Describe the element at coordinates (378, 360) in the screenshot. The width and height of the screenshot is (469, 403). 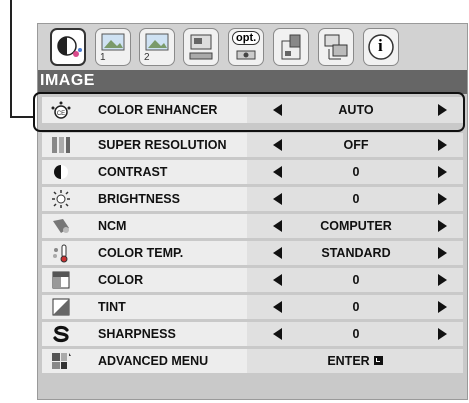
I see `enter-key-icon` at that location.